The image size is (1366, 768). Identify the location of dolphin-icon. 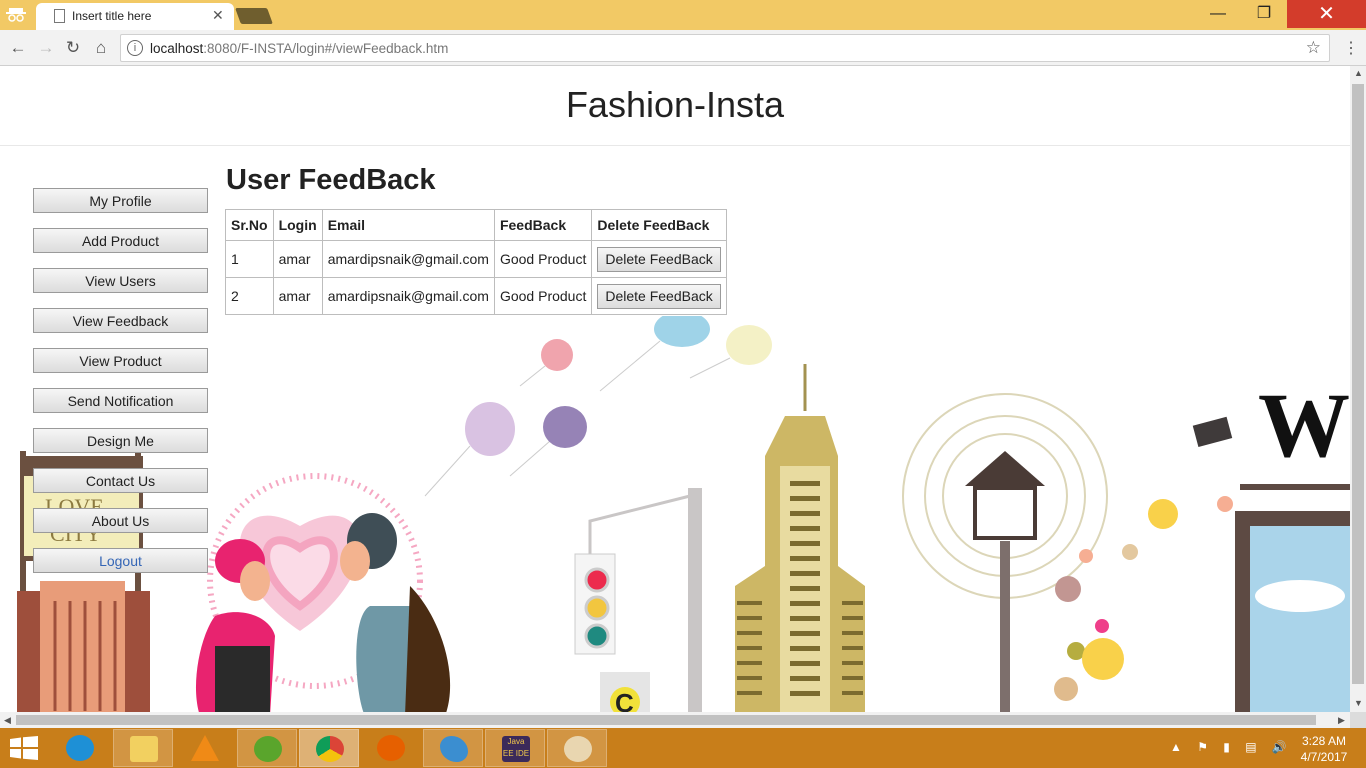
(454, 749).